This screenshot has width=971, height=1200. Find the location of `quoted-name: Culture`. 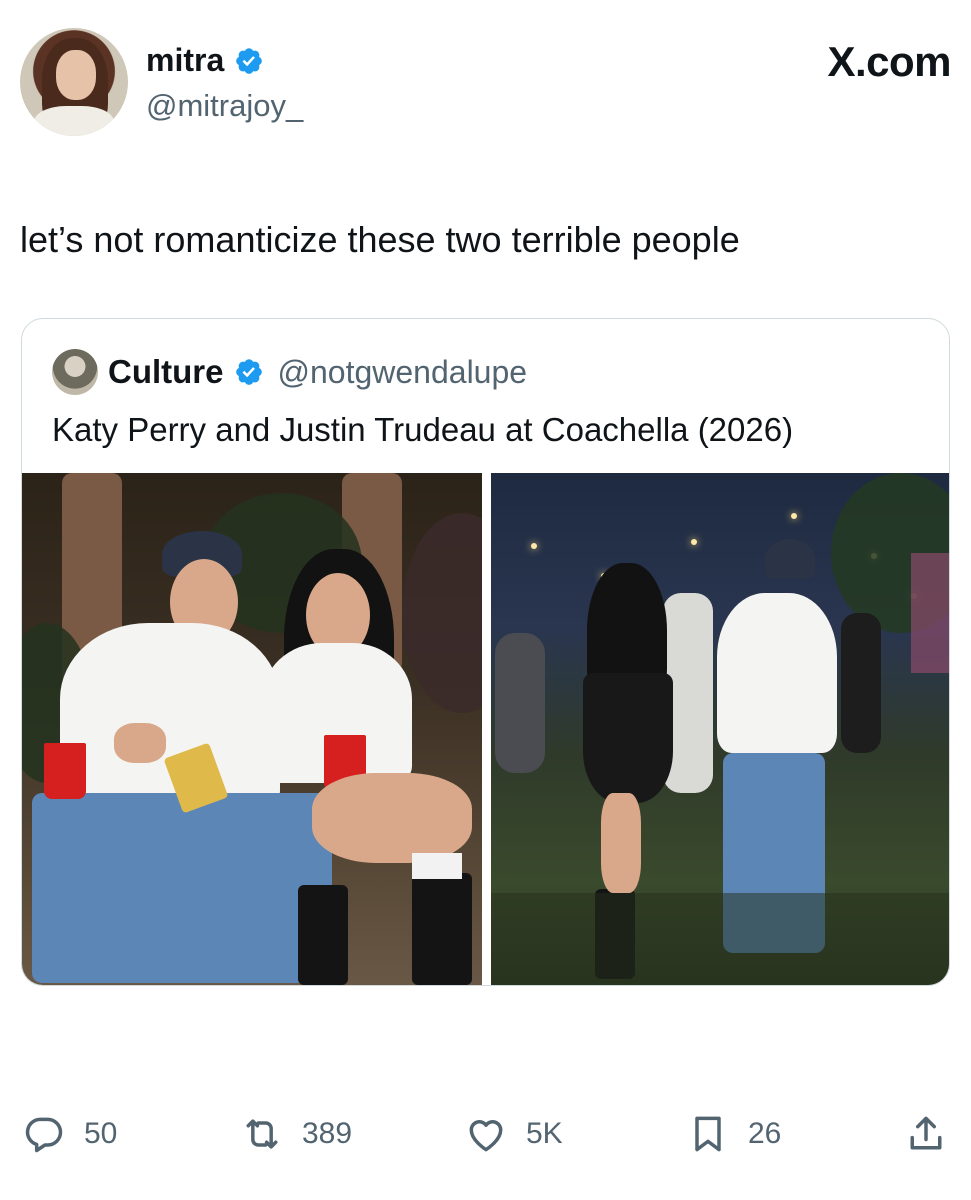

quoted-name: Culture is located at coordinates (166, 372).